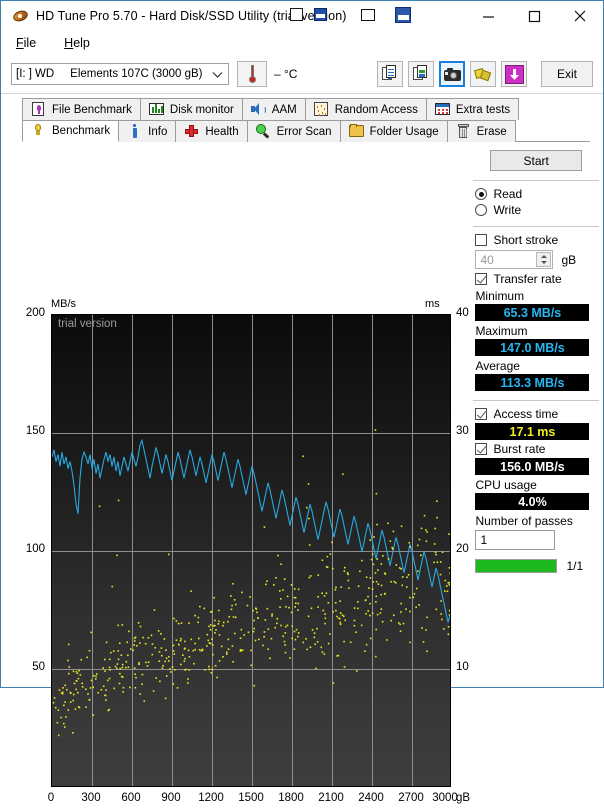  What do you see at coordinates (331, 798) in the screenshot?
I see `x-tick: 2100` at bounding box center [331, 798].